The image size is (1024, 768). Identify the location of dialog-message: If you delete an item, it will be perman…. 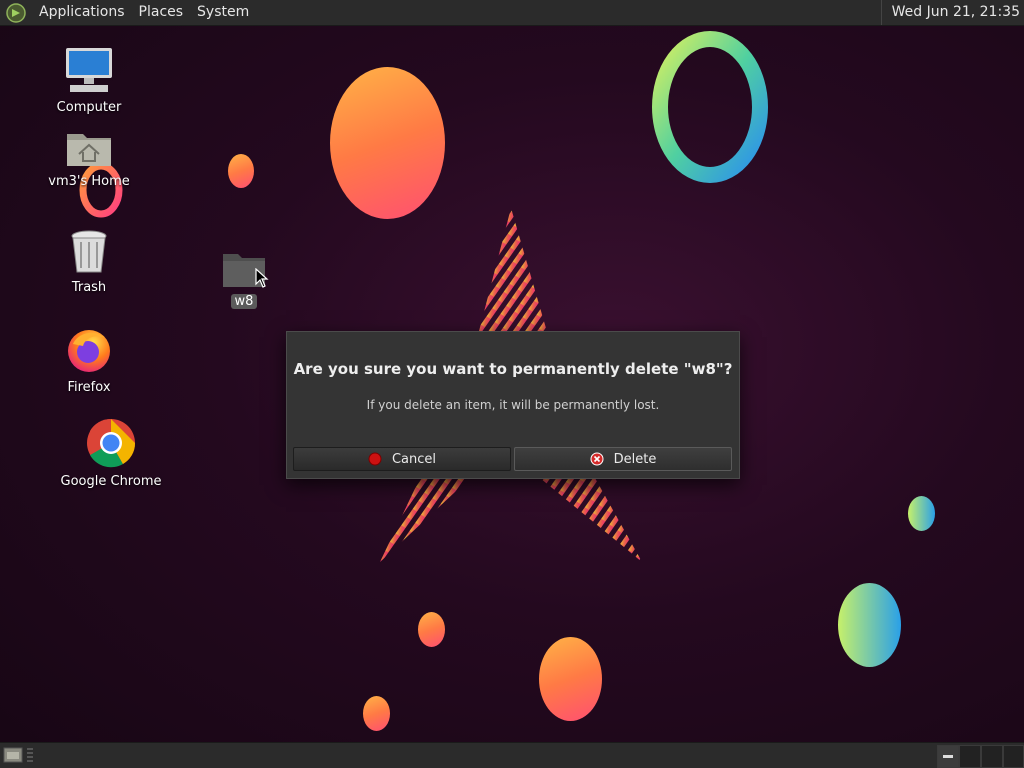
(513, 405).